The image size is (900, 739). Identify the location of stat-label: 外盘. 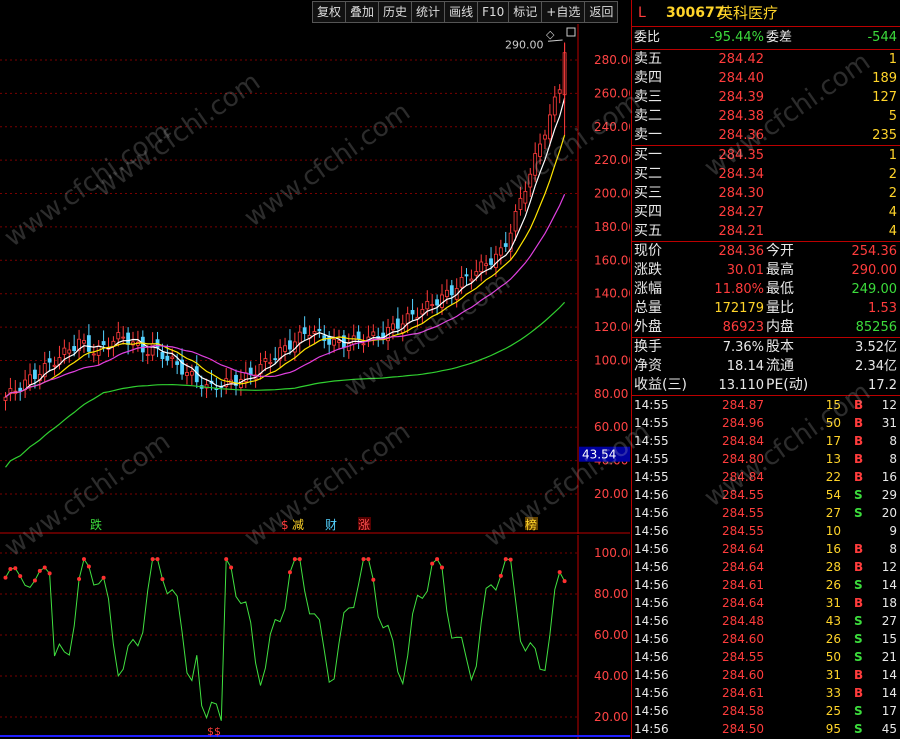
(648, 327).